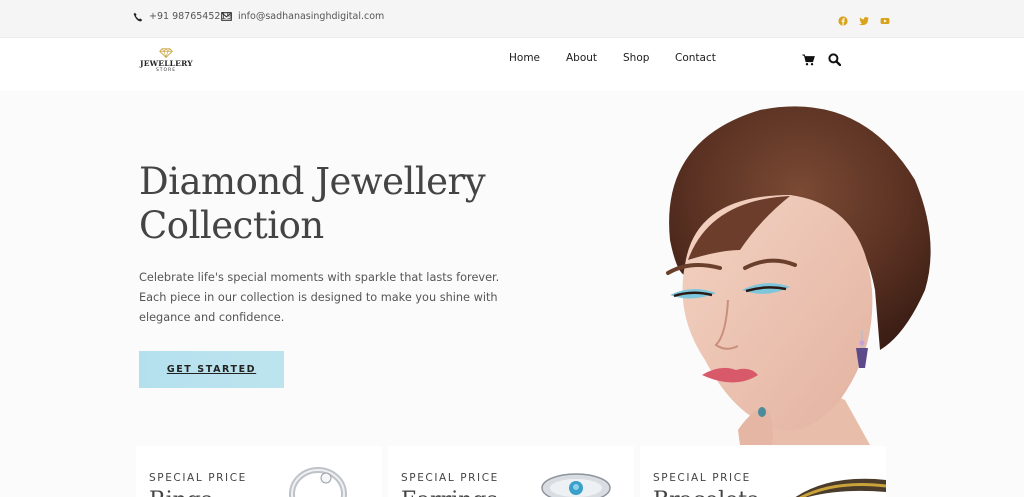 This screenshot has width=1024, height=497. Describe the element at coordinates (318, 482) in the screenshot. I see `ring-product-image` at that location.